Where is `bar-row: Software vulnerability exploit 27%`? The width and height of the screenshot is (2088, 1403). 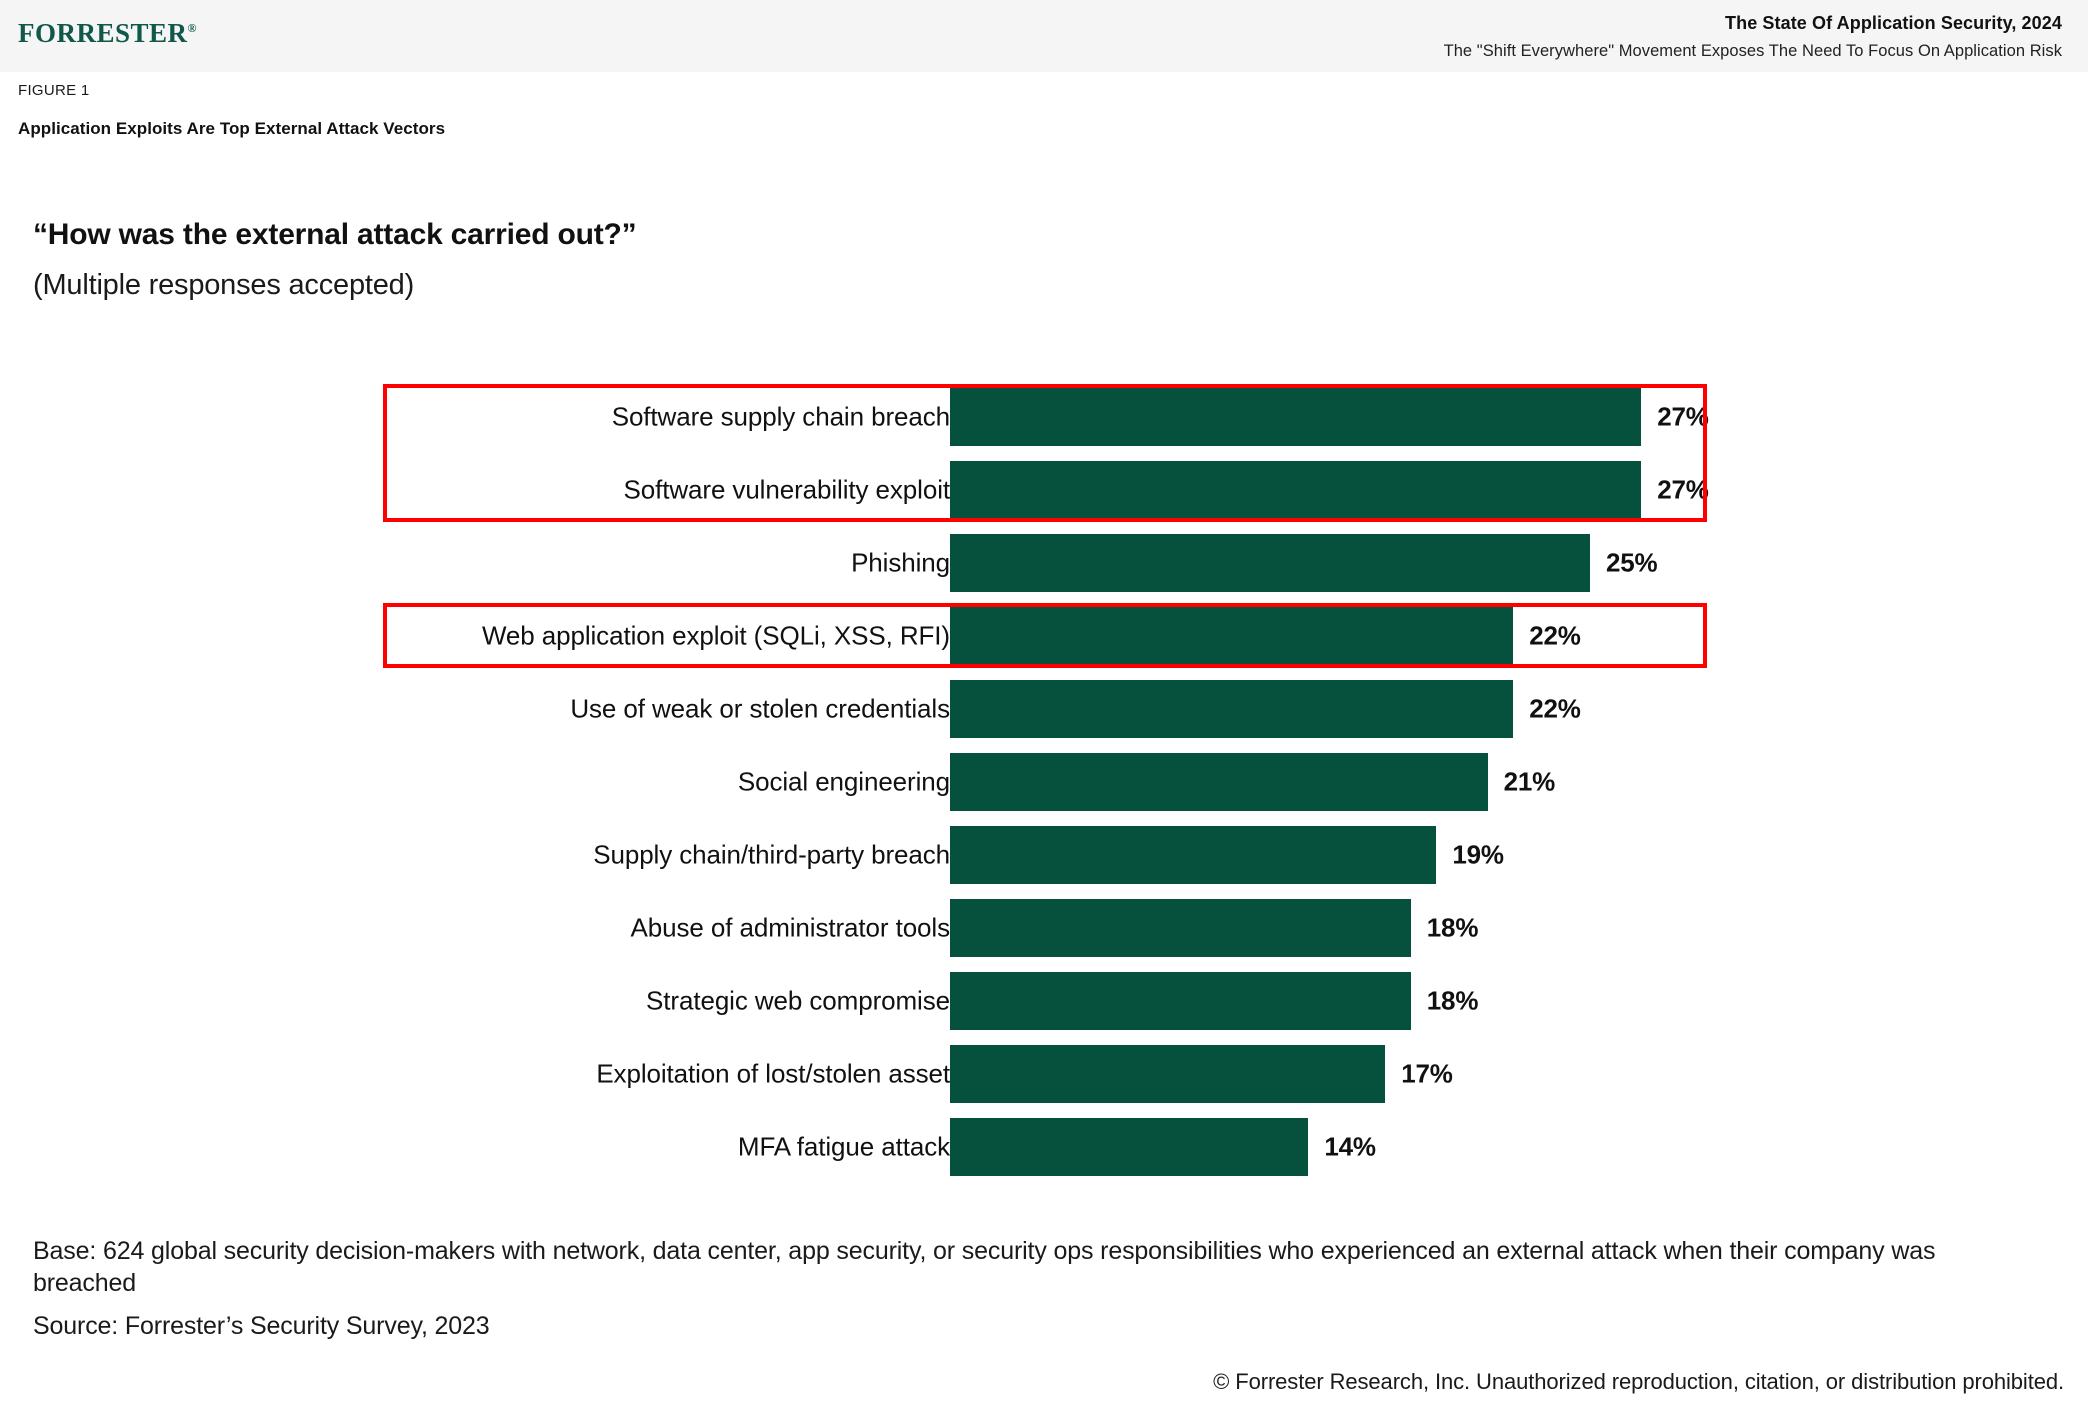
bar-row: Software vulnerability exploit 27% is located at coordinates (1044, 489).